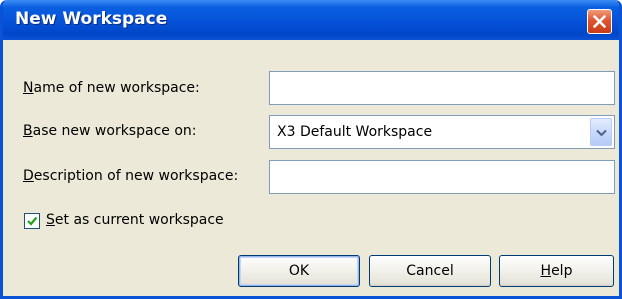 This screenshot has height=299, width=622. What do you see at coordinates (546, 271) in the screenshot?
I see `help-button-accelerator: H` at bounding box center [546, 271].